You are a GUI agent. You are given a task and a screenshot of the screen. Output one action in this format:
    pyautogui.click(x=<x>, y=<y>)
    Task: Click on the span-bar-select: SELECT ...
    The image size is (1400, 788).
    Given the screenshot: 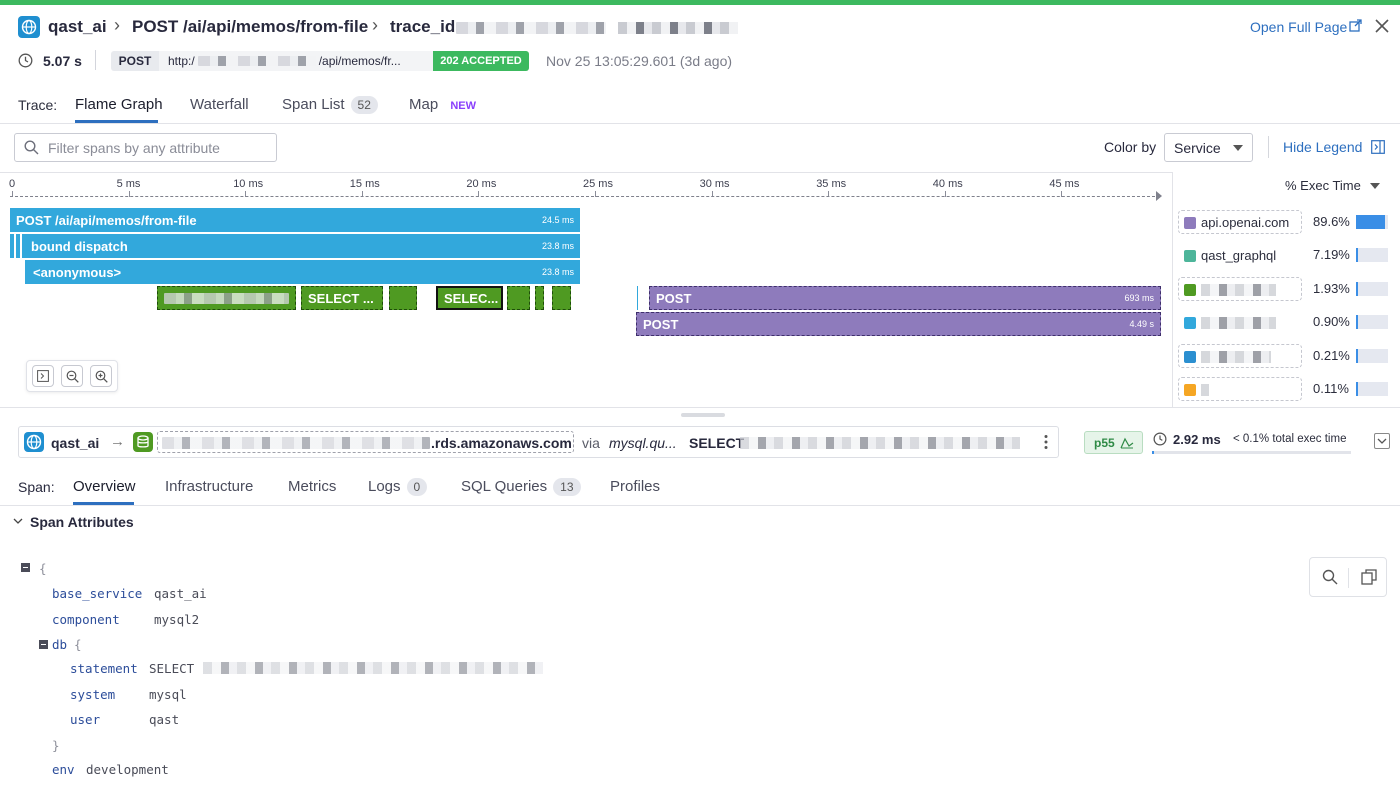 What is the action you would take?
    pyautogui.click(x=342, y=298)
    